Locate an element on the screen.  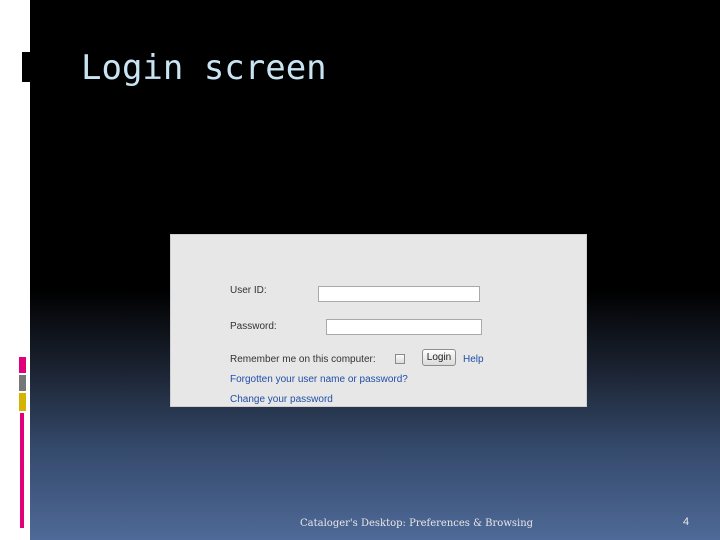
accent-bar-yellow is located at coordinates (22, 402).